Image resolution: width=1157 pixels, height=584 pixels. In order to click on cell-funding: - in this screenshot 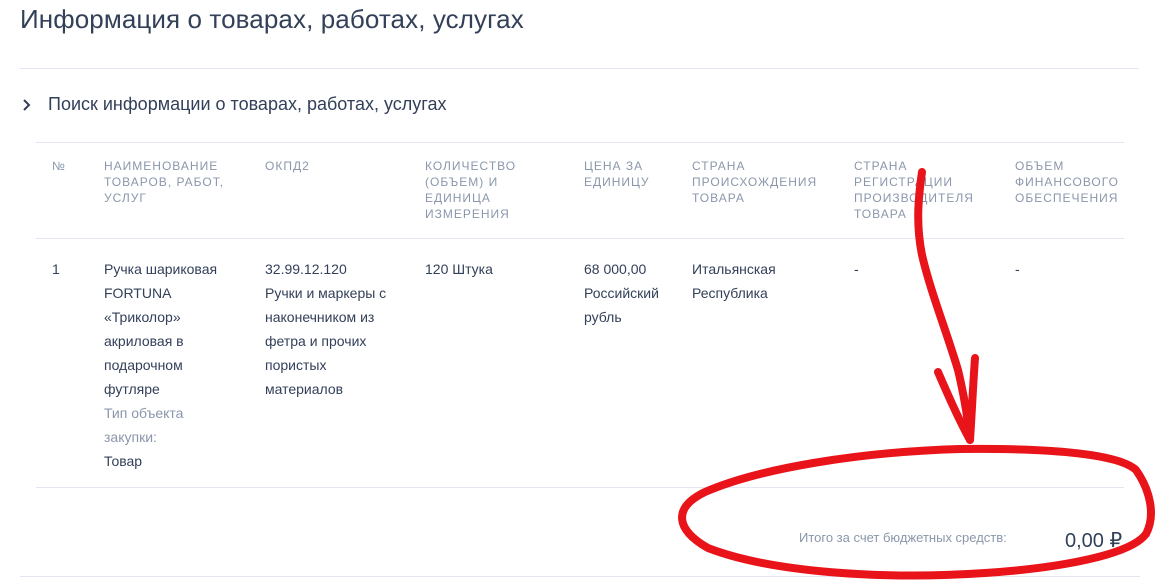, I will do `click(1017, 269)`.